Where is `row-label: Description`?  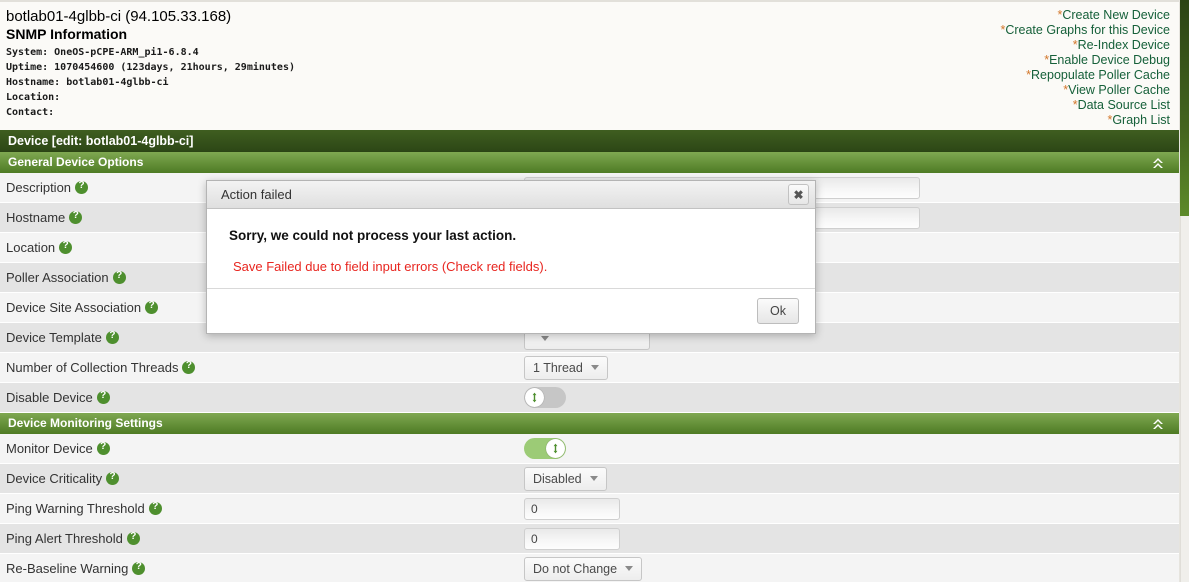 row-label: Description is located at coordinates (44, 187).